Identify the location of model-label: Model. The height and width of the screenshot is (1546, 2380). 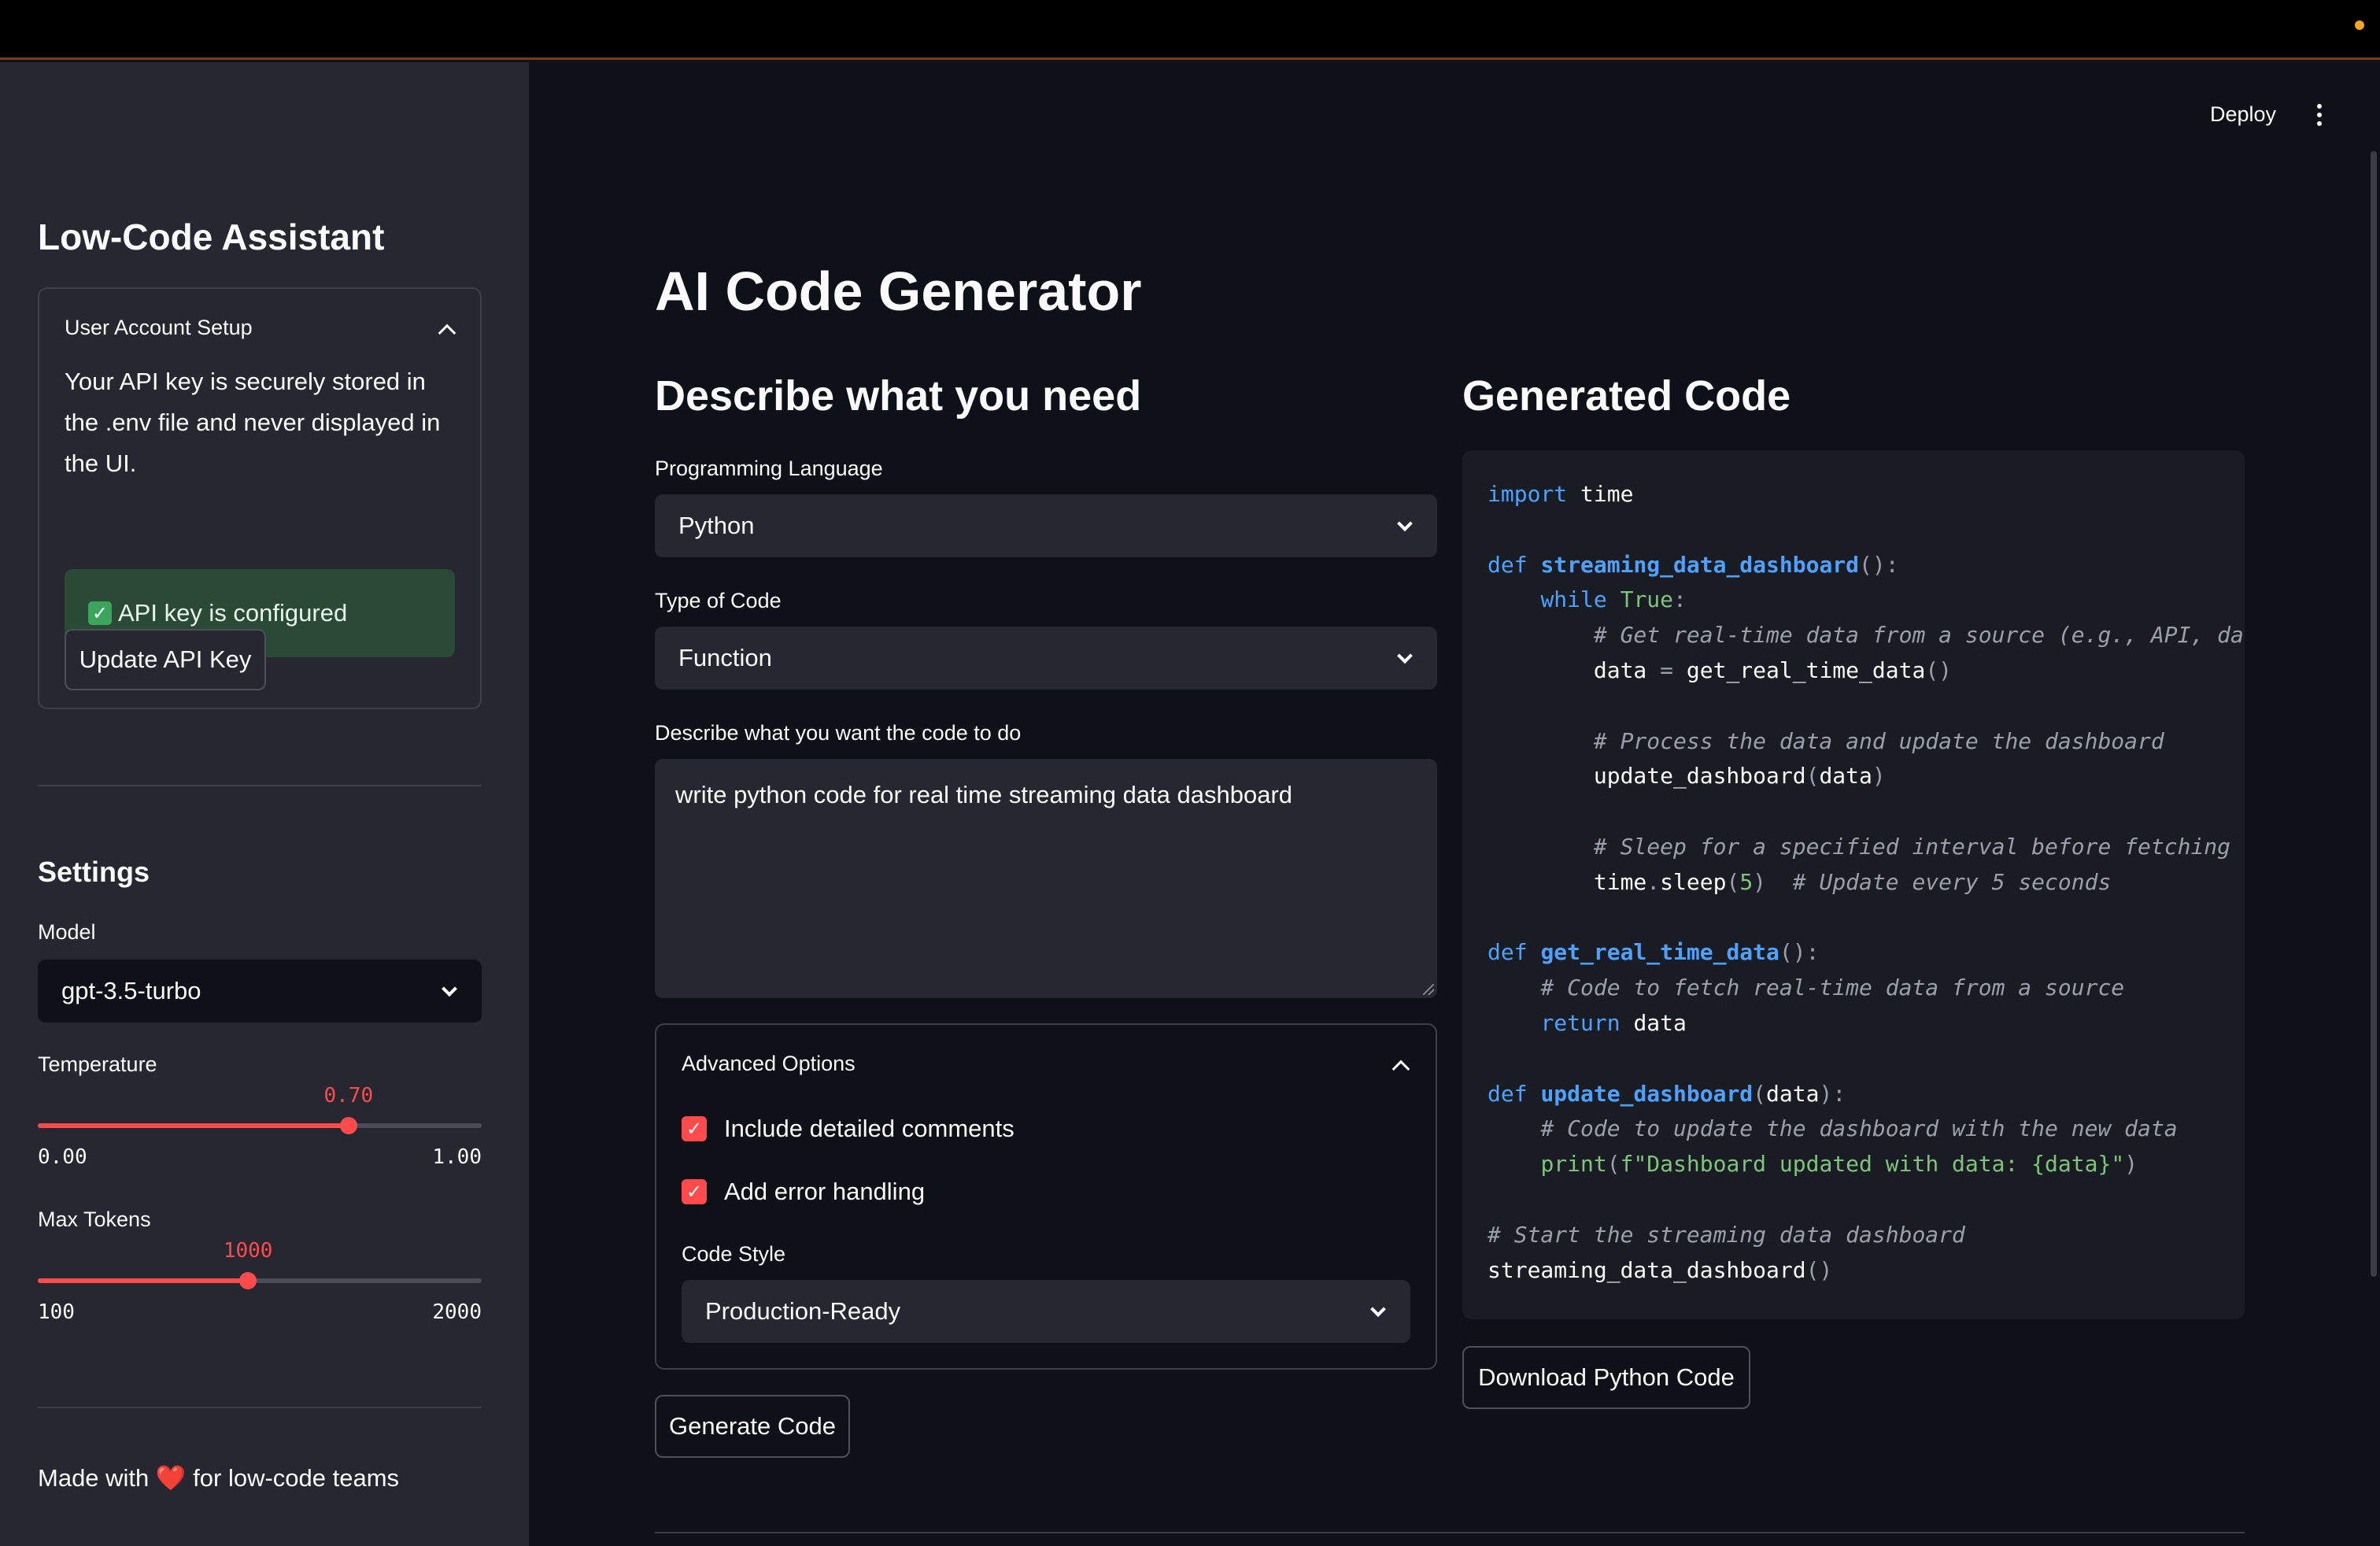
(67, 932).